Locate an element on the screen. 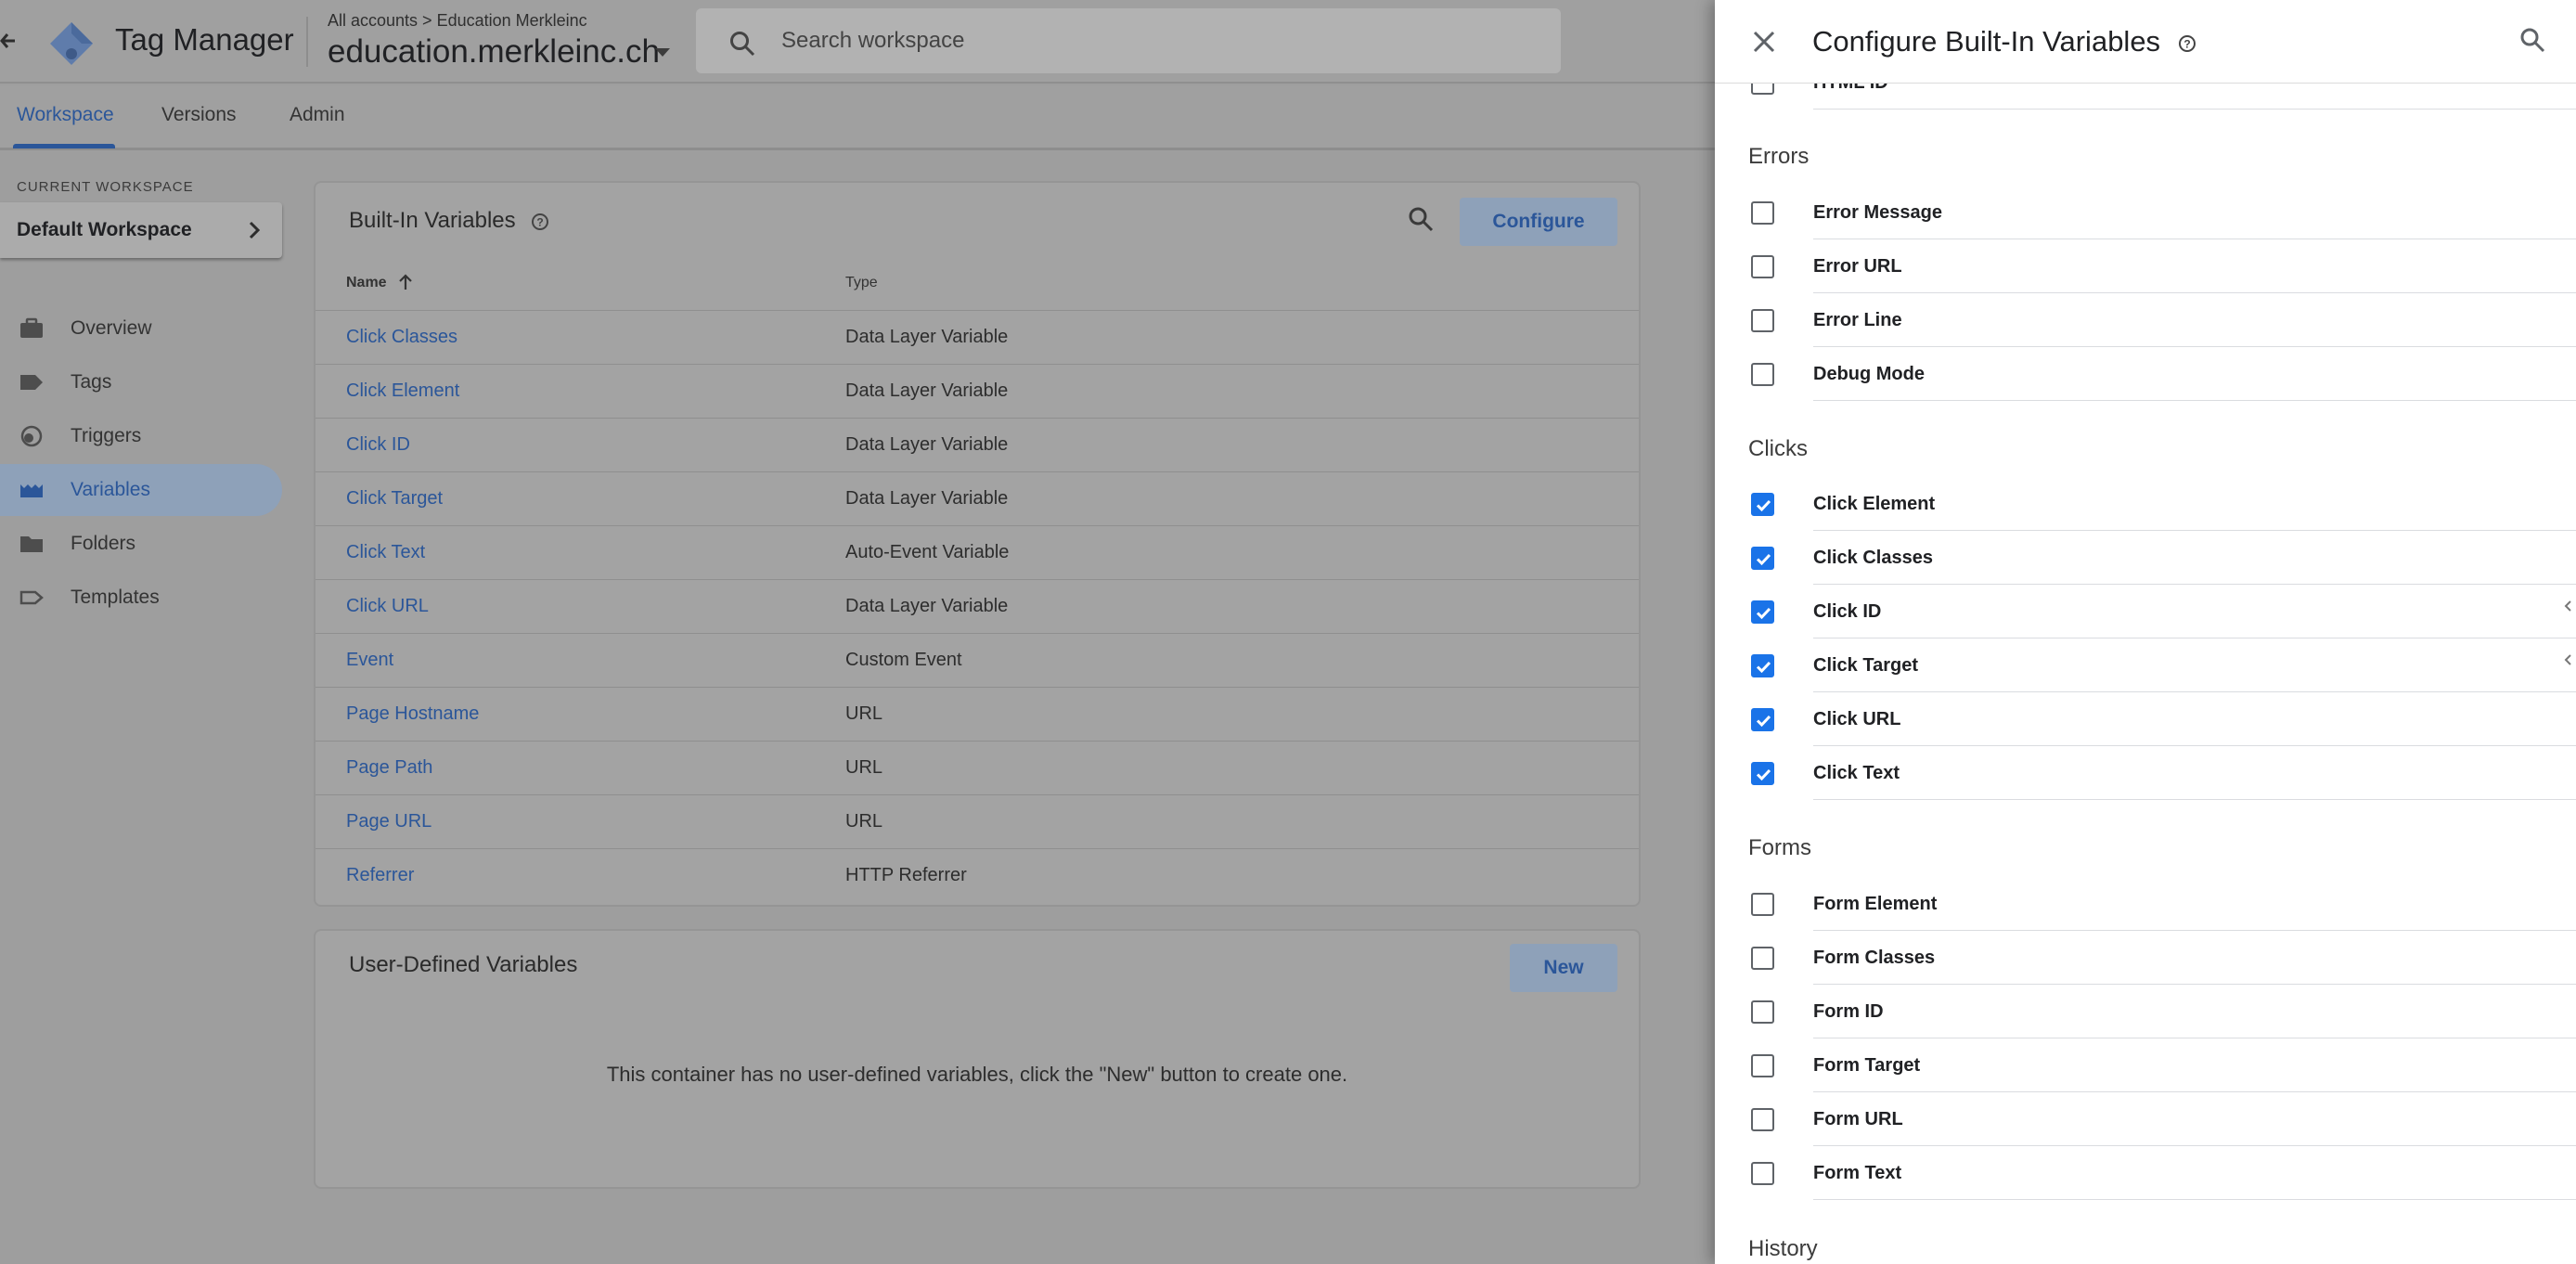  table-row: Page Path URL is located at coordinates (978, 767).